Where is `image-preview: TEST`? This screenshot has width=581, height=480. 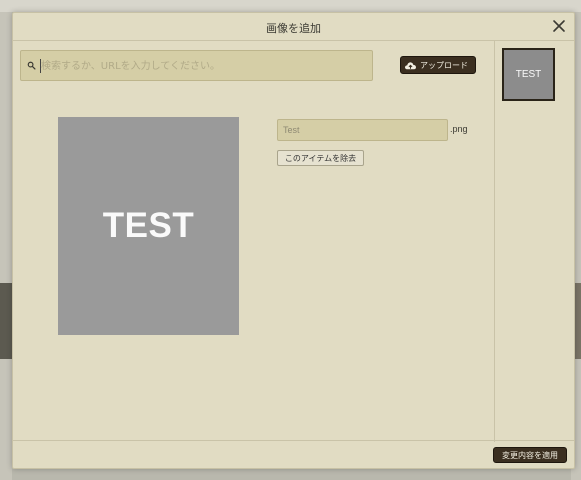 image-preview: TEST is located at coordinates (148, 226).